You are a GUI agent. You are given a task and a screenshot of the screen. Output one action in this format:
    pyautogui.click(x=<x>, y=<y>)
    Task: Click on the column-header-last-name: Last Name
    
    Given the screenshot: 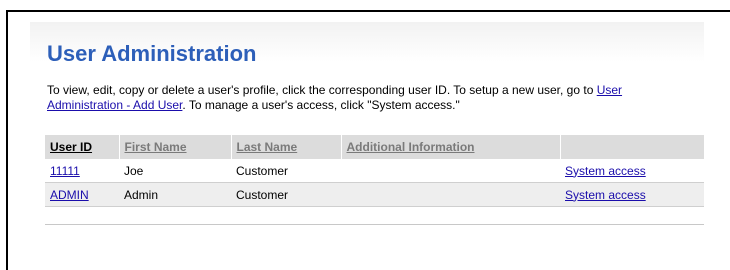 What is the action you would take?
    pyautogui.click(x=286, y=147)
    